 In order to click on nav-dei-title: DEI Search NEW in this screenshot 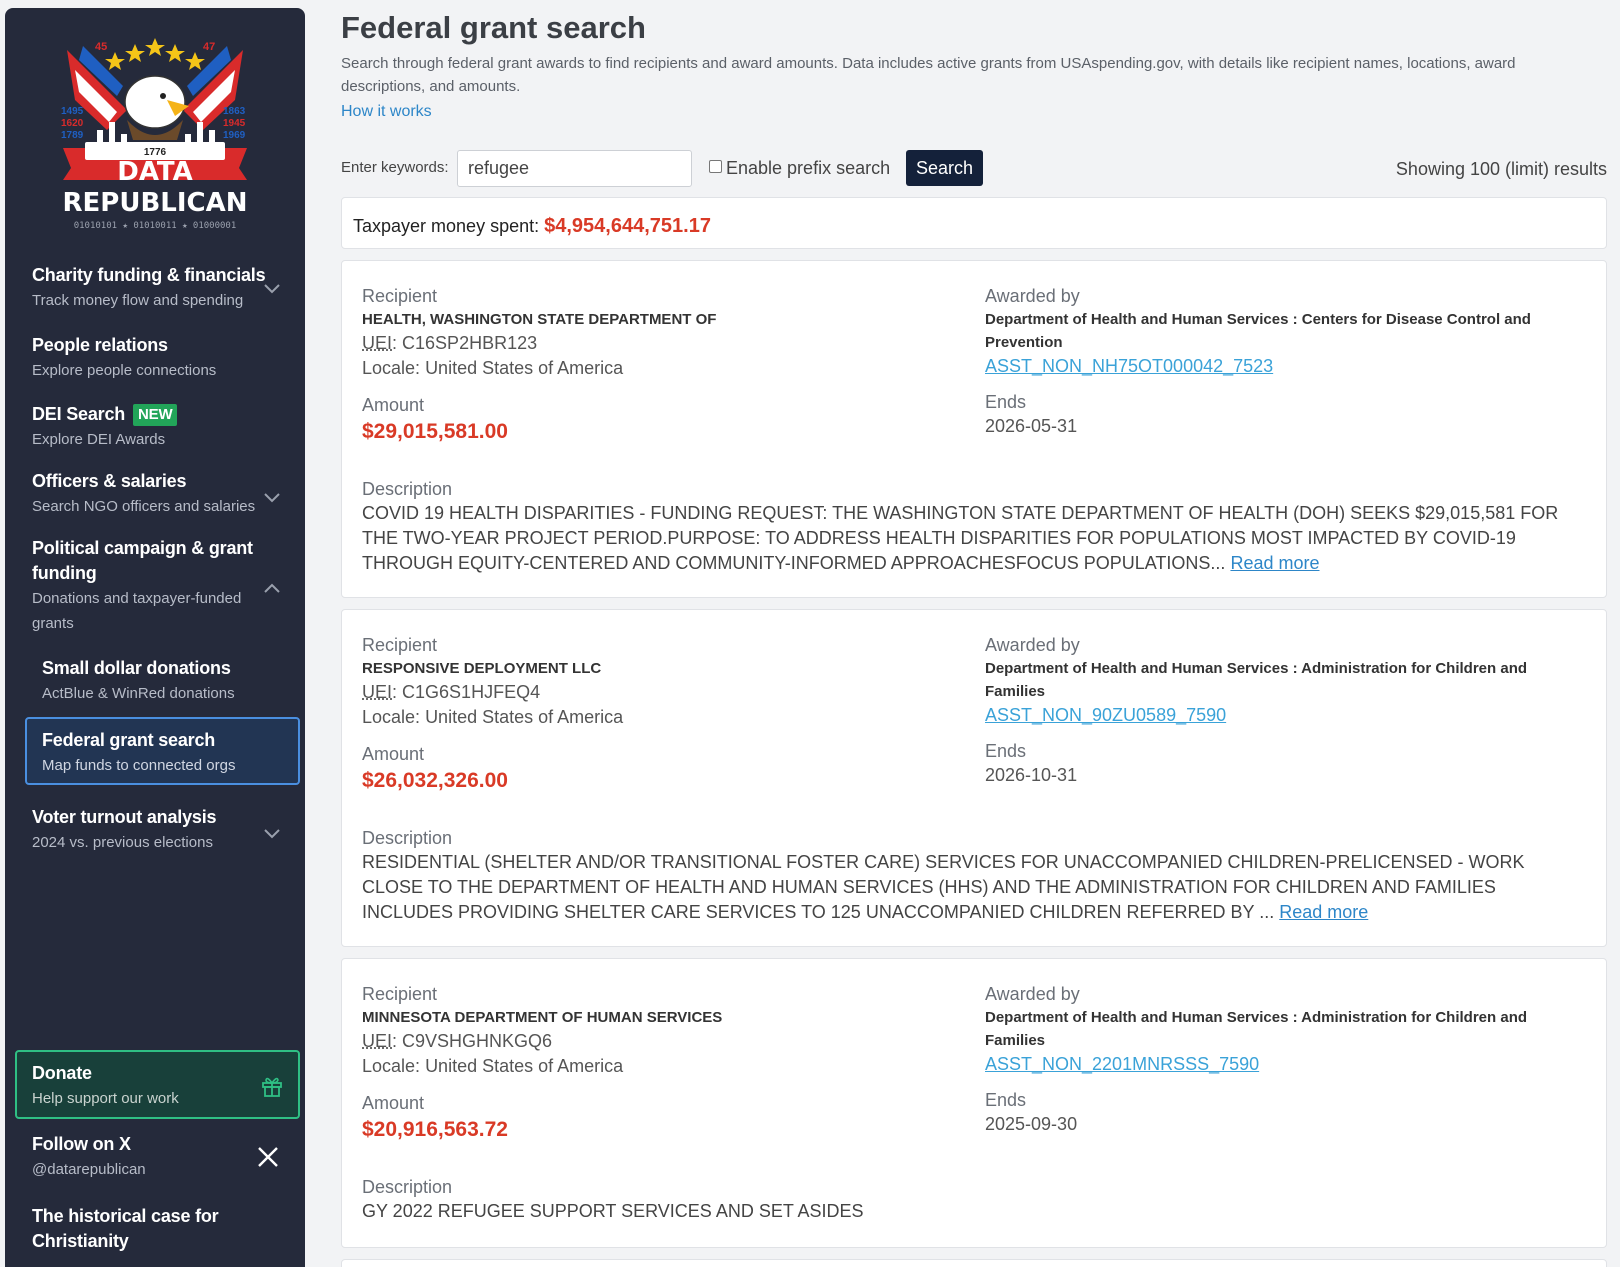, I will do `click(105, 414)`.